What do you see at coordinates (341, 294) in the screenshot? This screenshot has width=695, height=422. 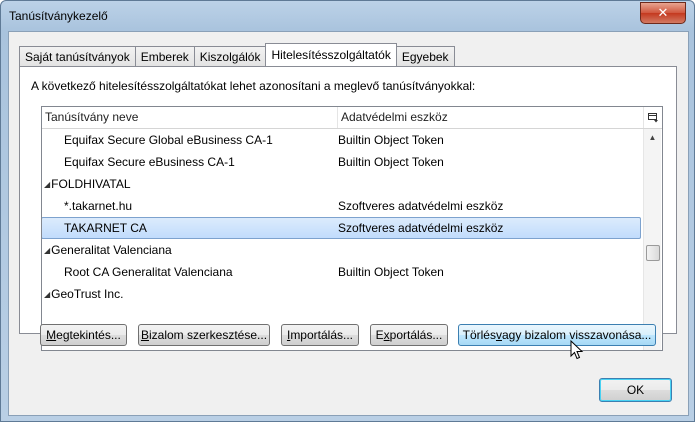 I see `tree-group-row: ◢GeoTrust Inc.` at bounding box center [341, 294].